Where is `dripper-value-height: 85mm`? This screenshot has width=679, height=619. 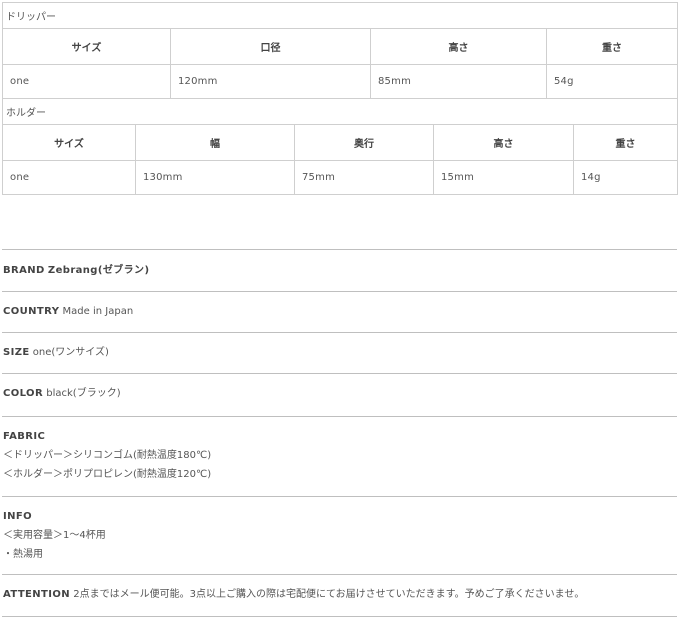
dripper-value-height: 85mm is located at coordinates (458, 81).